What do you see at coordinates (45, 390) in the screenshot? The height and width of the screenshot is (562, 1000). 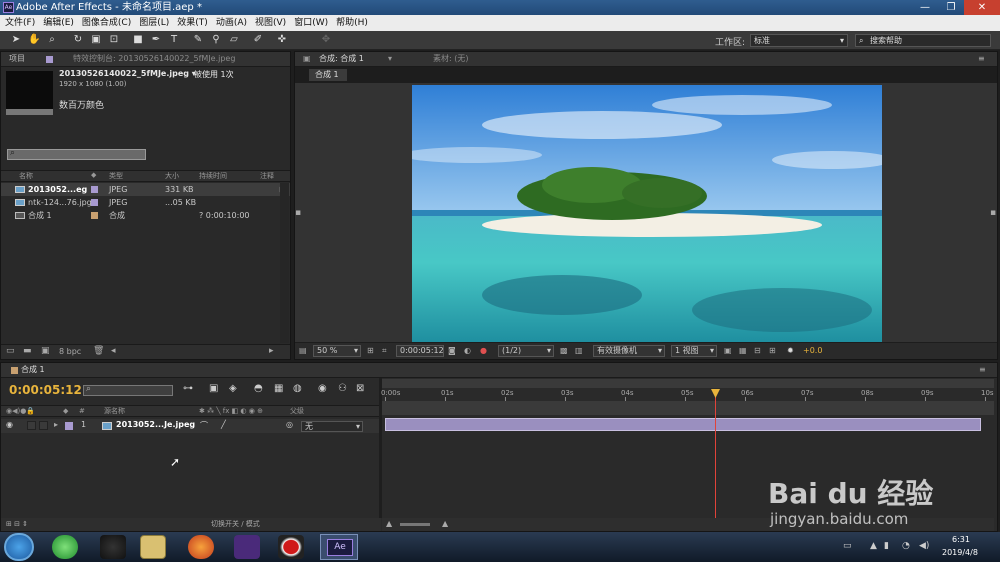 I see `current-time-display: 0:00:05:12` at bounding box center [45, 390].